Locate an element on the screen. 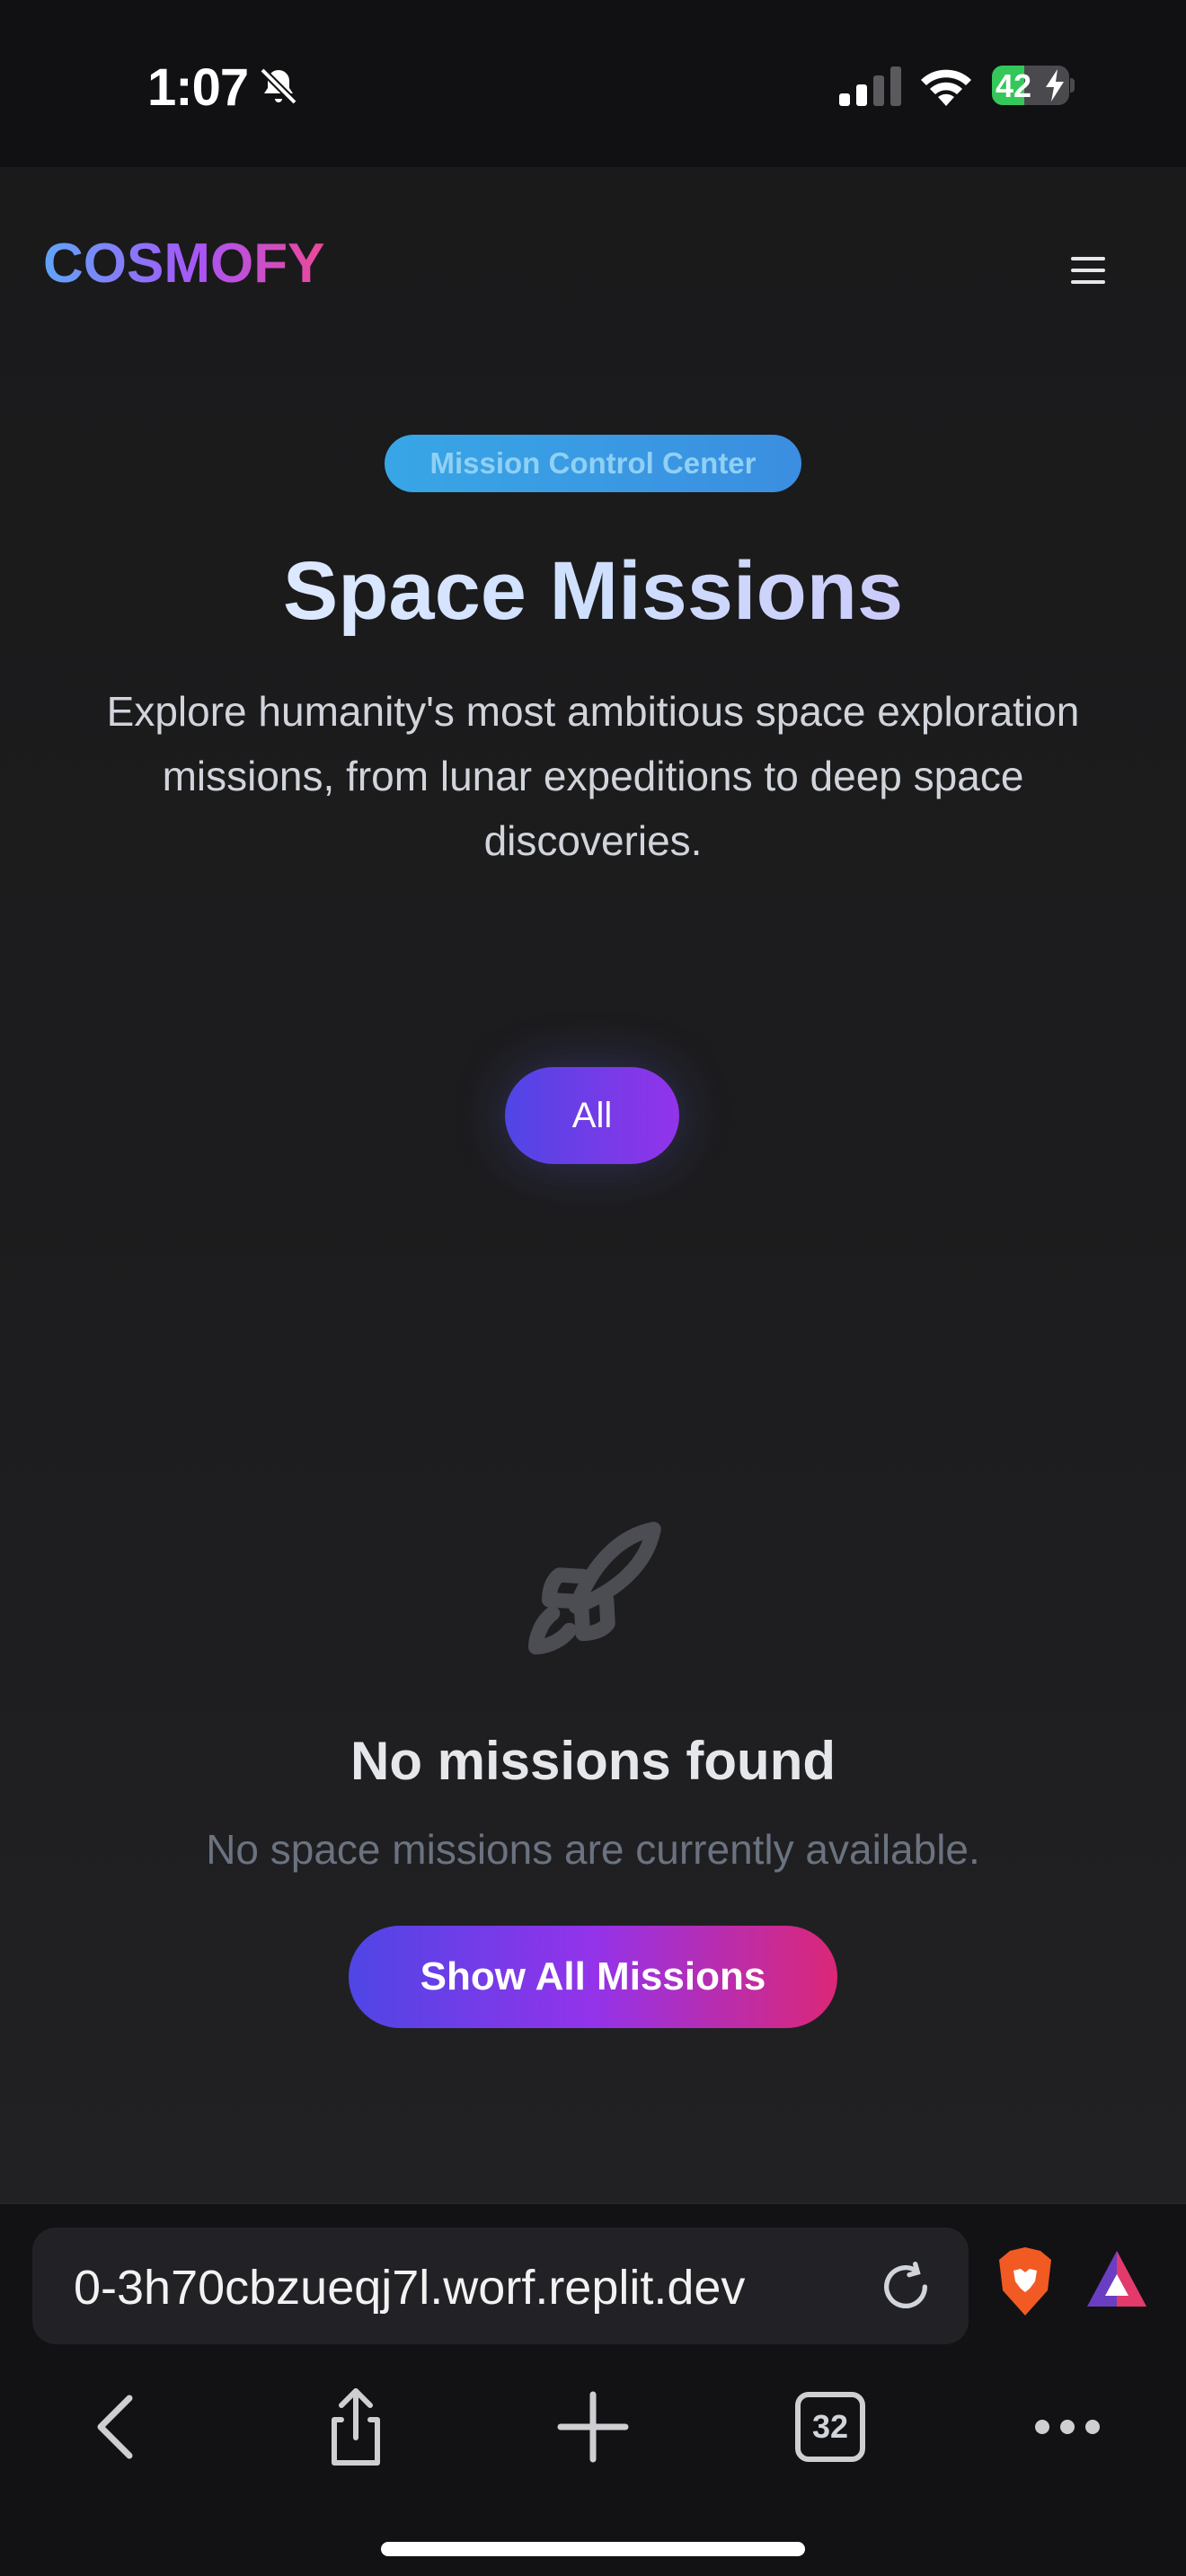 This screenshot has height=2576, width=1186. brave-rewards-icon is located at coordinates (1116, 2278).